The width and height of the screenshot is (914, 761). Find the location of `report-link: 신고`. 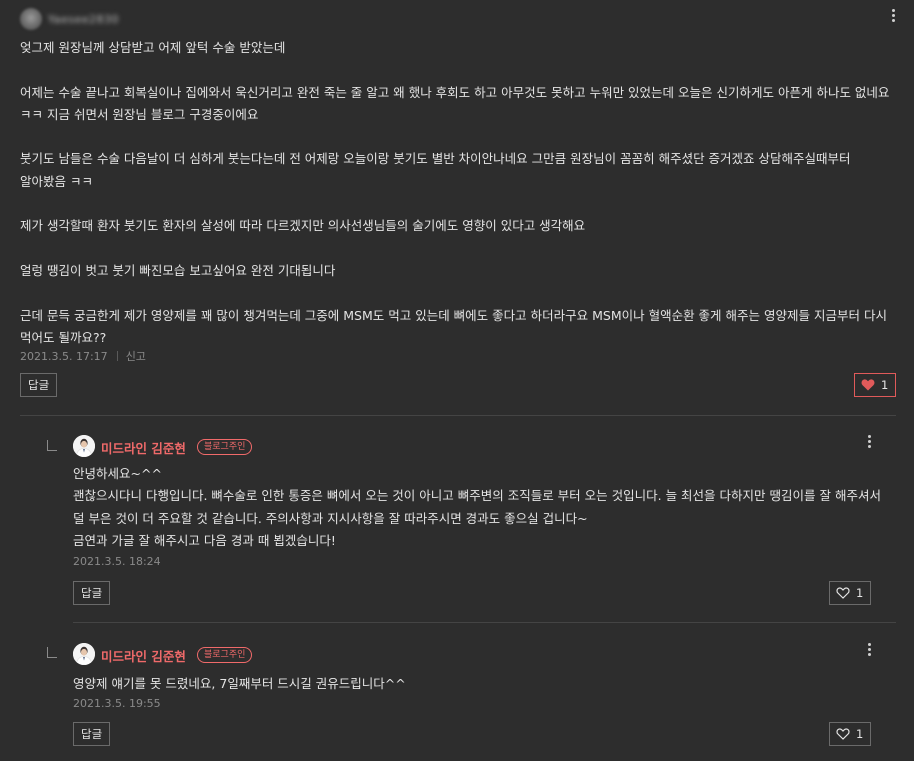

report-link: 신고 is located at coordinates (136, 356).